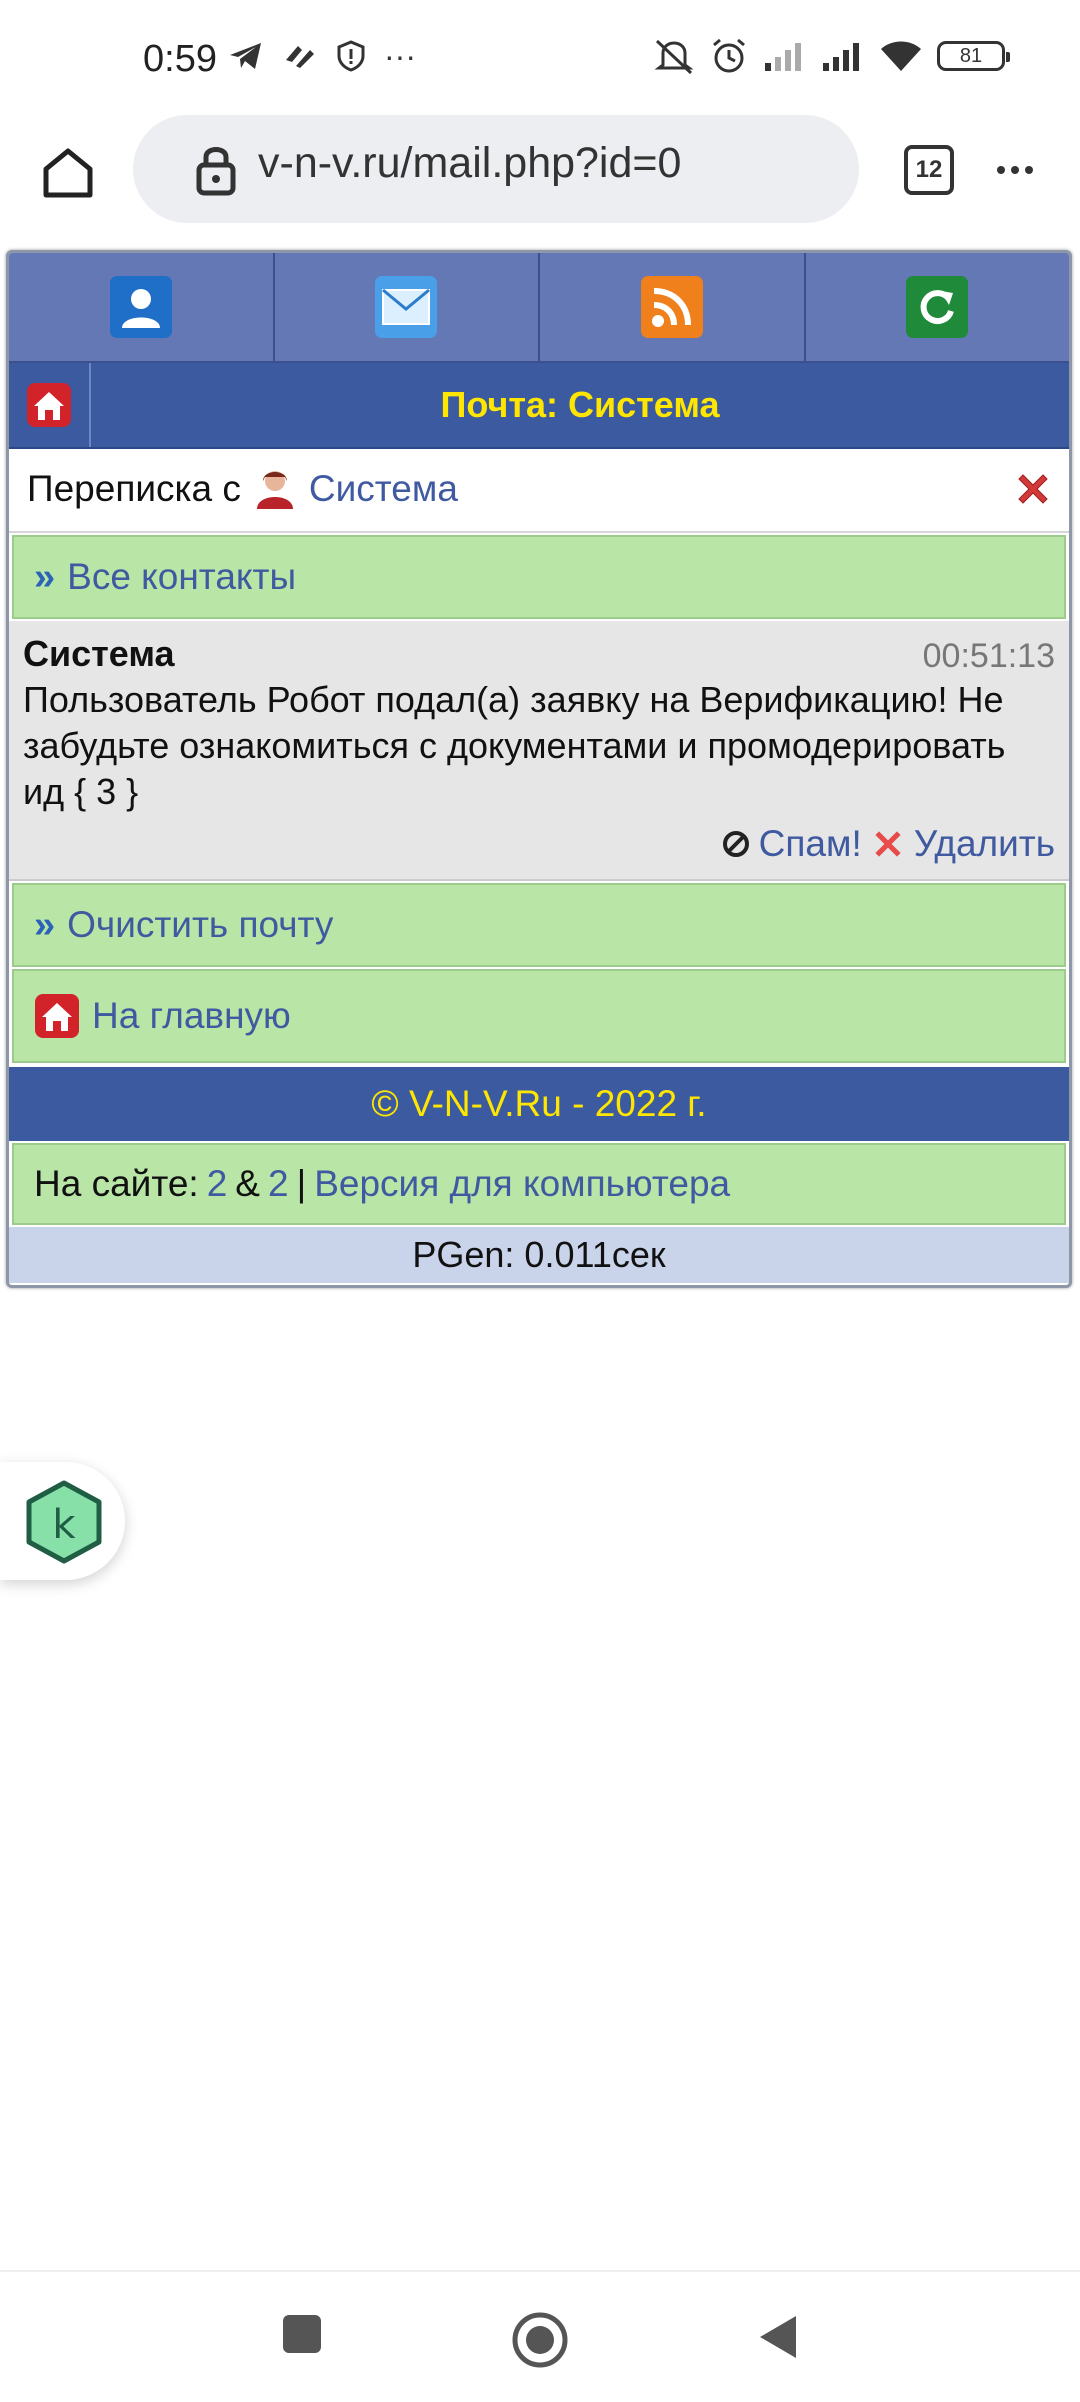 The width and height of the screenshot is (1080, 2402). I want to click on browser-toolbar: v-n-v.ru/mail.php?id=0 12, so click(540, 180).